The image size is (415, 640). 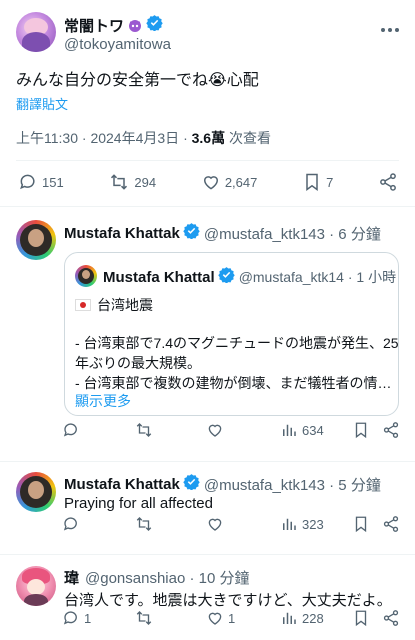 What do you see at coordinates (138, 503) in the screenshot?
I see `reply-text: Praying for all affected` at bounding box center [138, 503].